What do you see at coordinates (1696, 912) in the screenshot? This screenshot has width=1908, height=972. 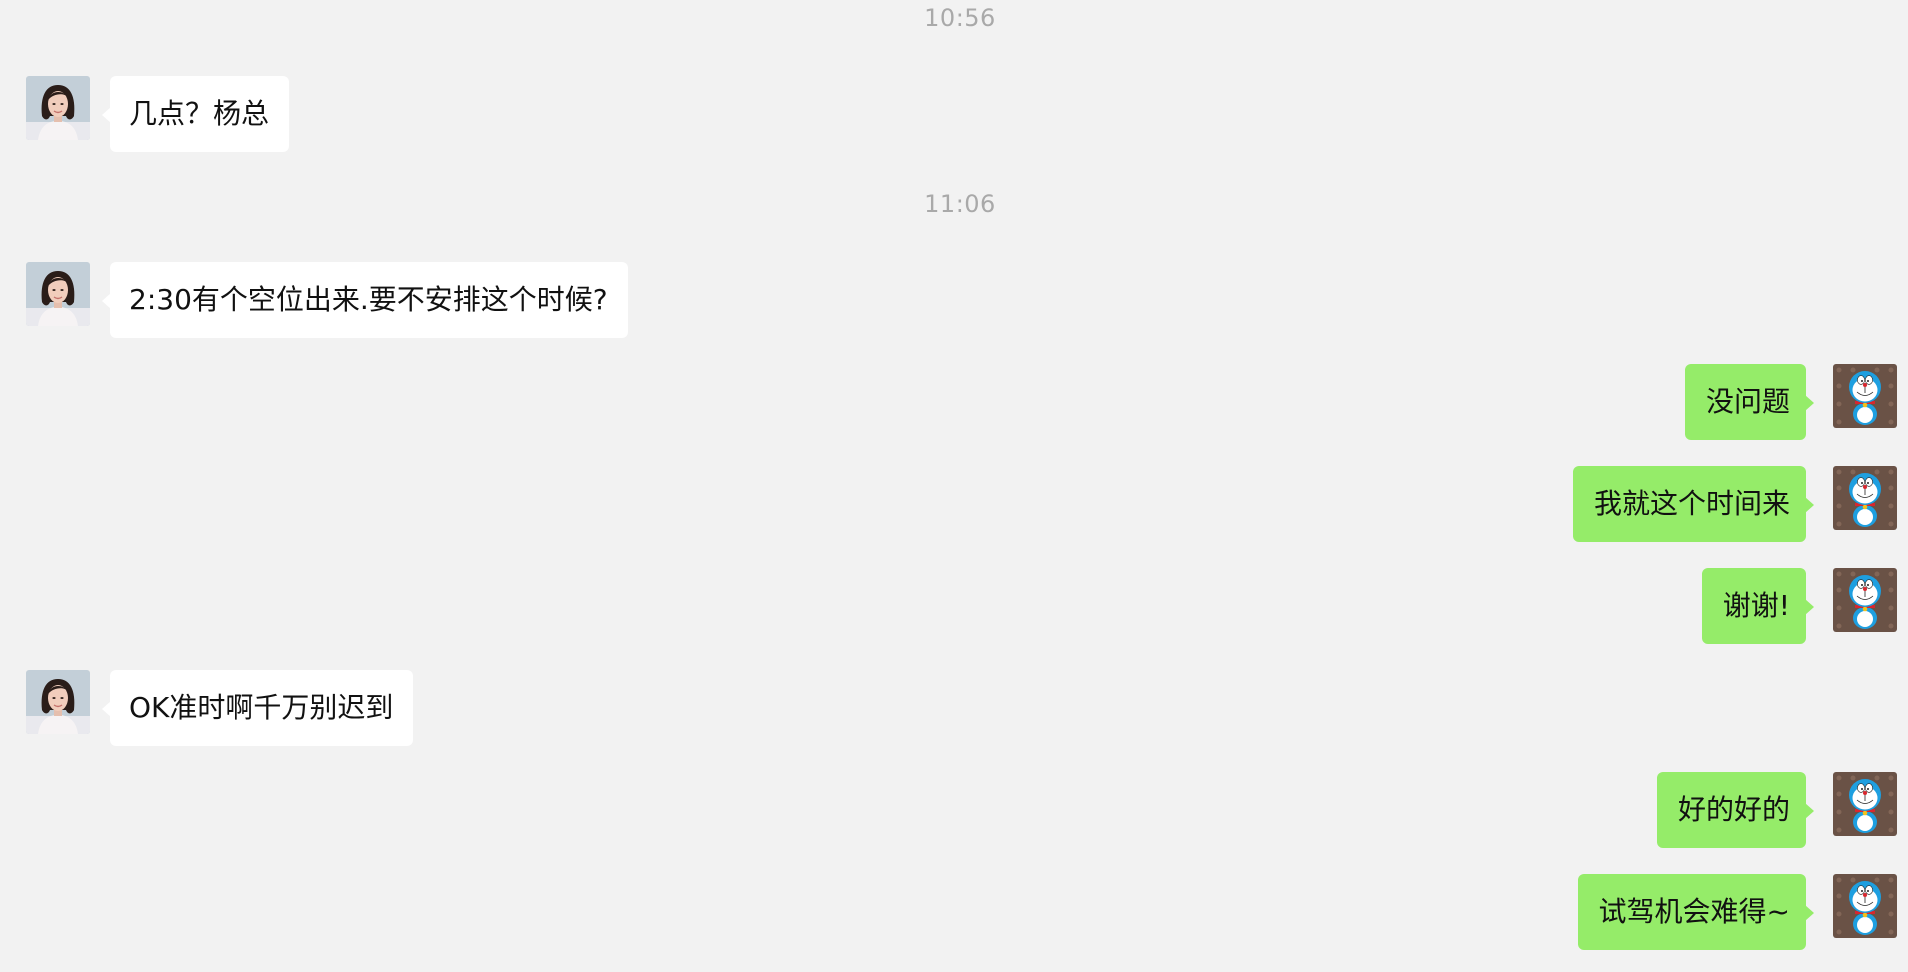 I see `outgoing-message-bubble: 试驾机会难得~` at bounding box center [1696, 912].